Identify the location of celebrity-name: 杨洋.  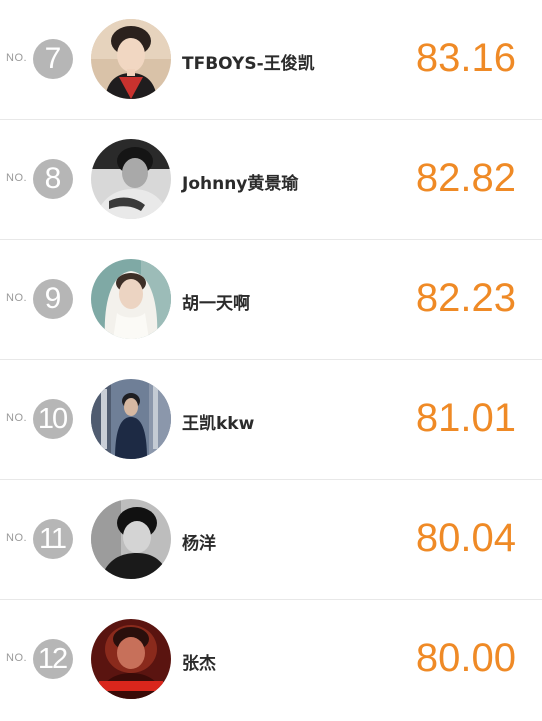
(199, 541).